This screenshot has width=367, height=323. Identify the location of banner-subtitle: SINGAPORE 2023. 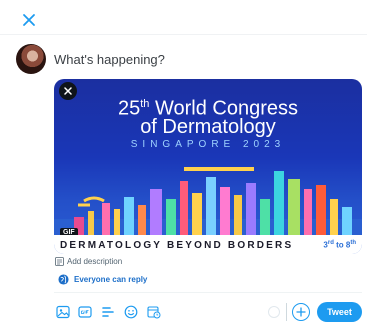
(208, 144).